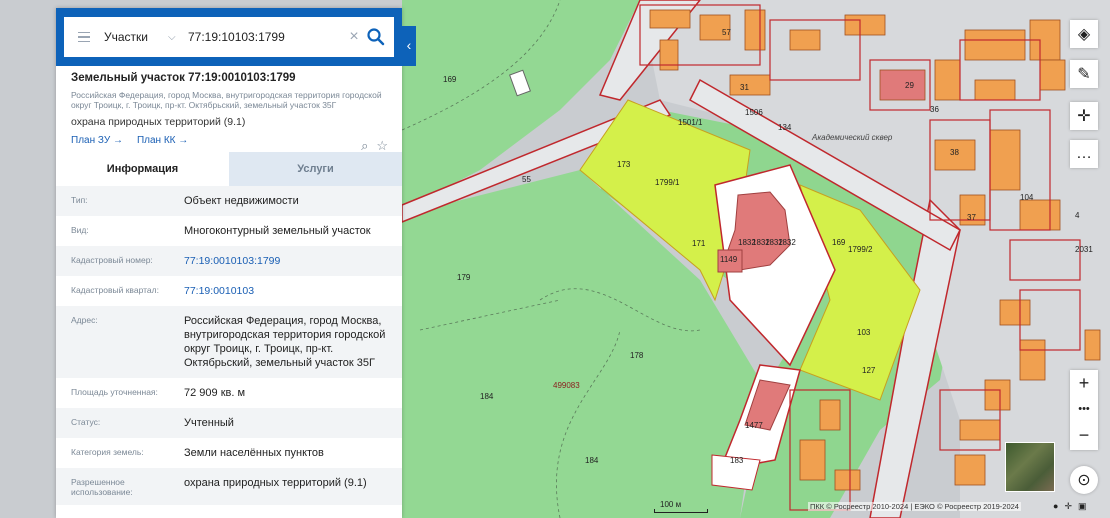  Describe the element at coordinates (839, 242) in the screenshot. I see `label-169b: 169` at that location.